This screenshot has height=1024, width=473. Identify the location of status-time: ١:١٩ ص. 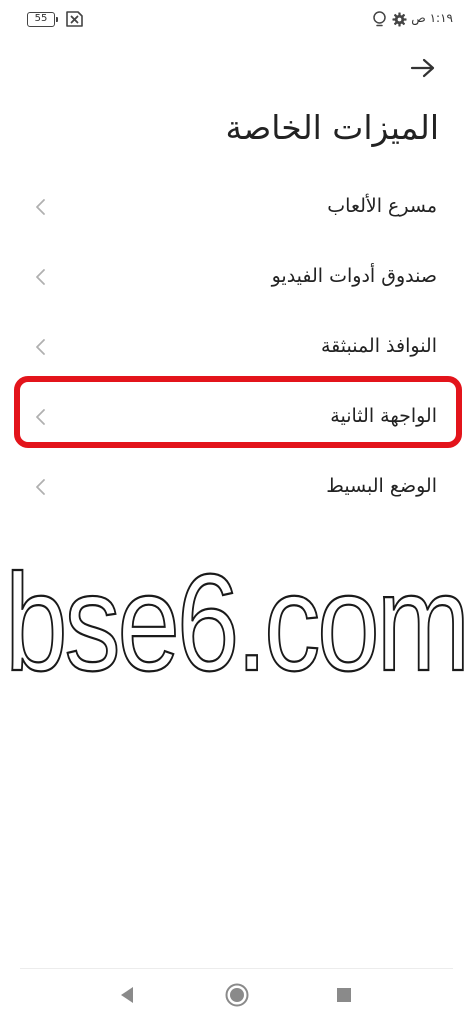
(432, 18).